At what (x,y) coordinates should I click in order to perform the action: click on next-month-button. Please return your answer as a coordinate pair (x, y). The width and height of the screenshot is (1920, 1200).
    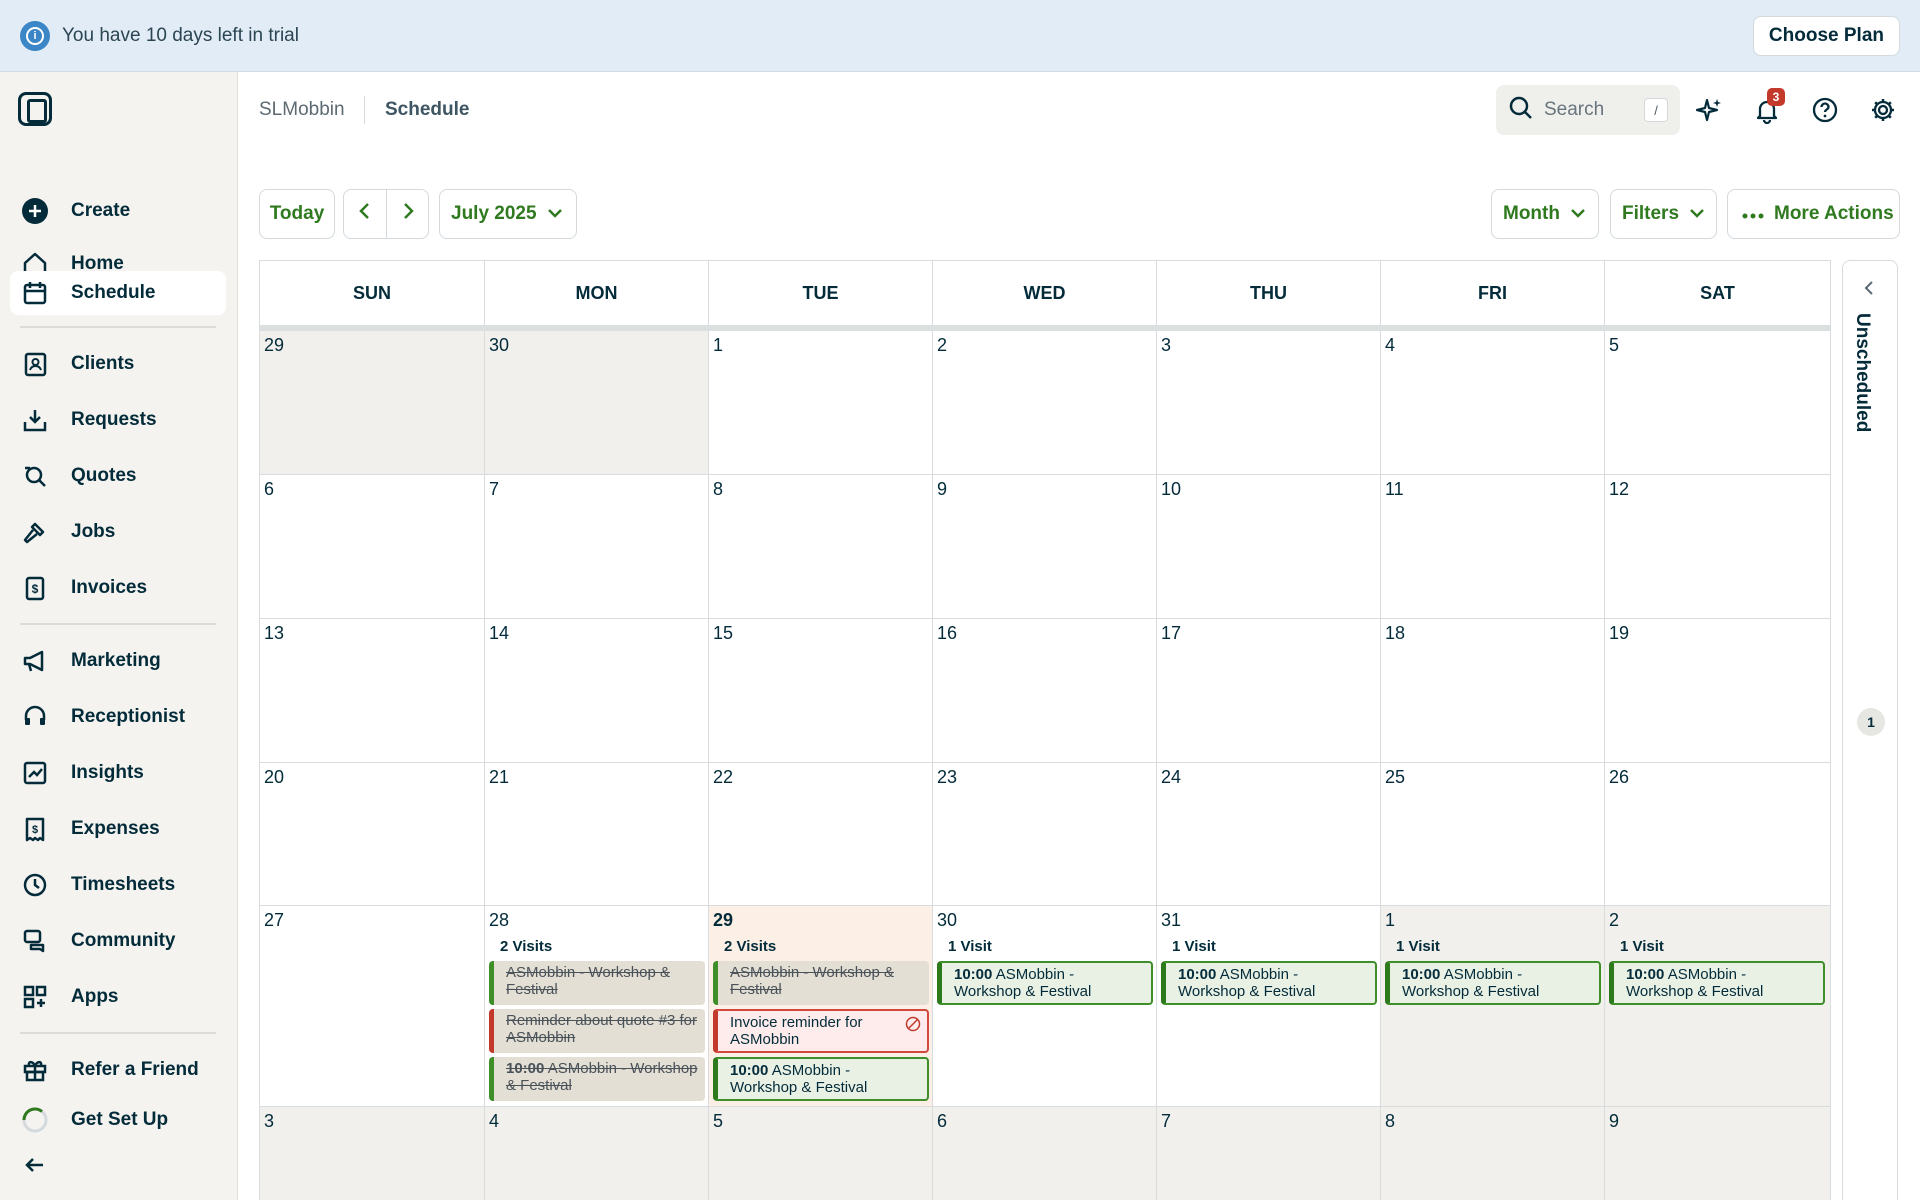
    Looking at the image, I should click on (407, 214).